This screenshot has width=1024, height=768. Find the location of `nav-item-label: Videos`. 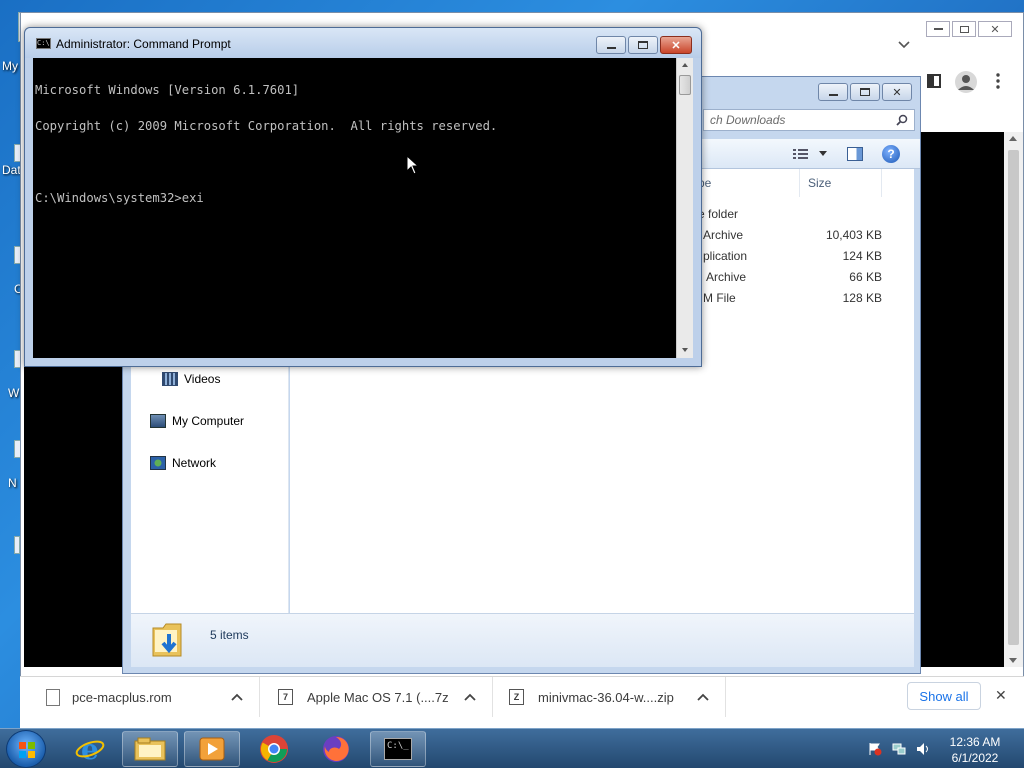

nav-item-label: Videos is located at coordinates (202, 379).